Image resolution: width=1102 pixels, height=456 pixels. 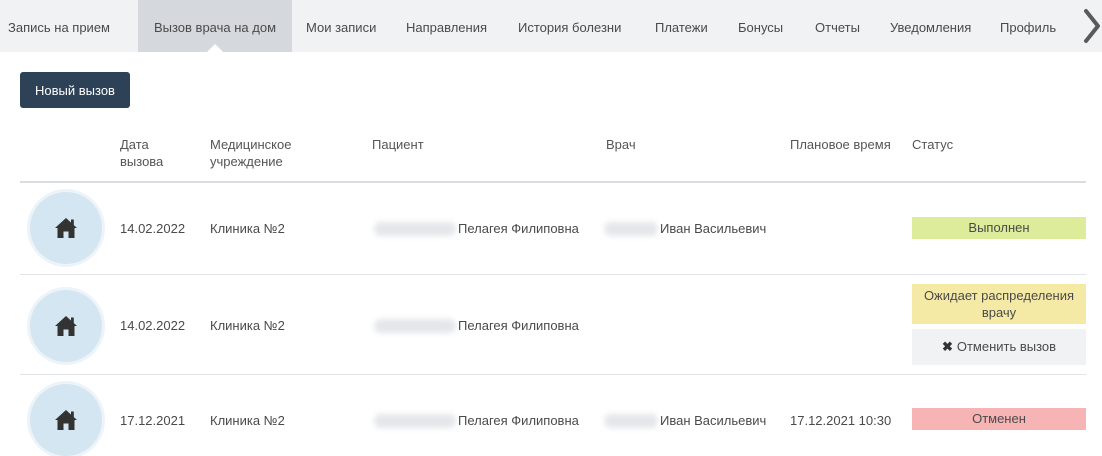 I want to click on nav-item-profile: Профиль, so click(x=1028, y=26).